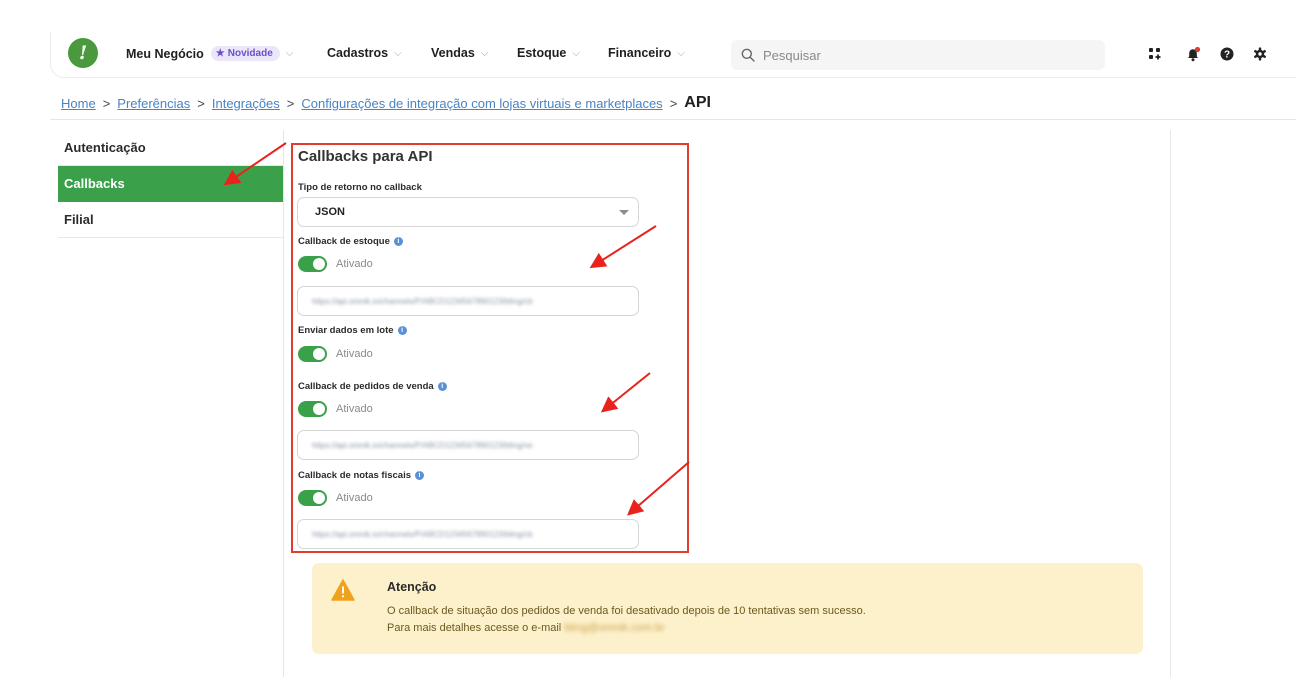 The image size is (1296, 677). I want to click on orders-callback-toggle-label: Ativado, so click(354, 409).